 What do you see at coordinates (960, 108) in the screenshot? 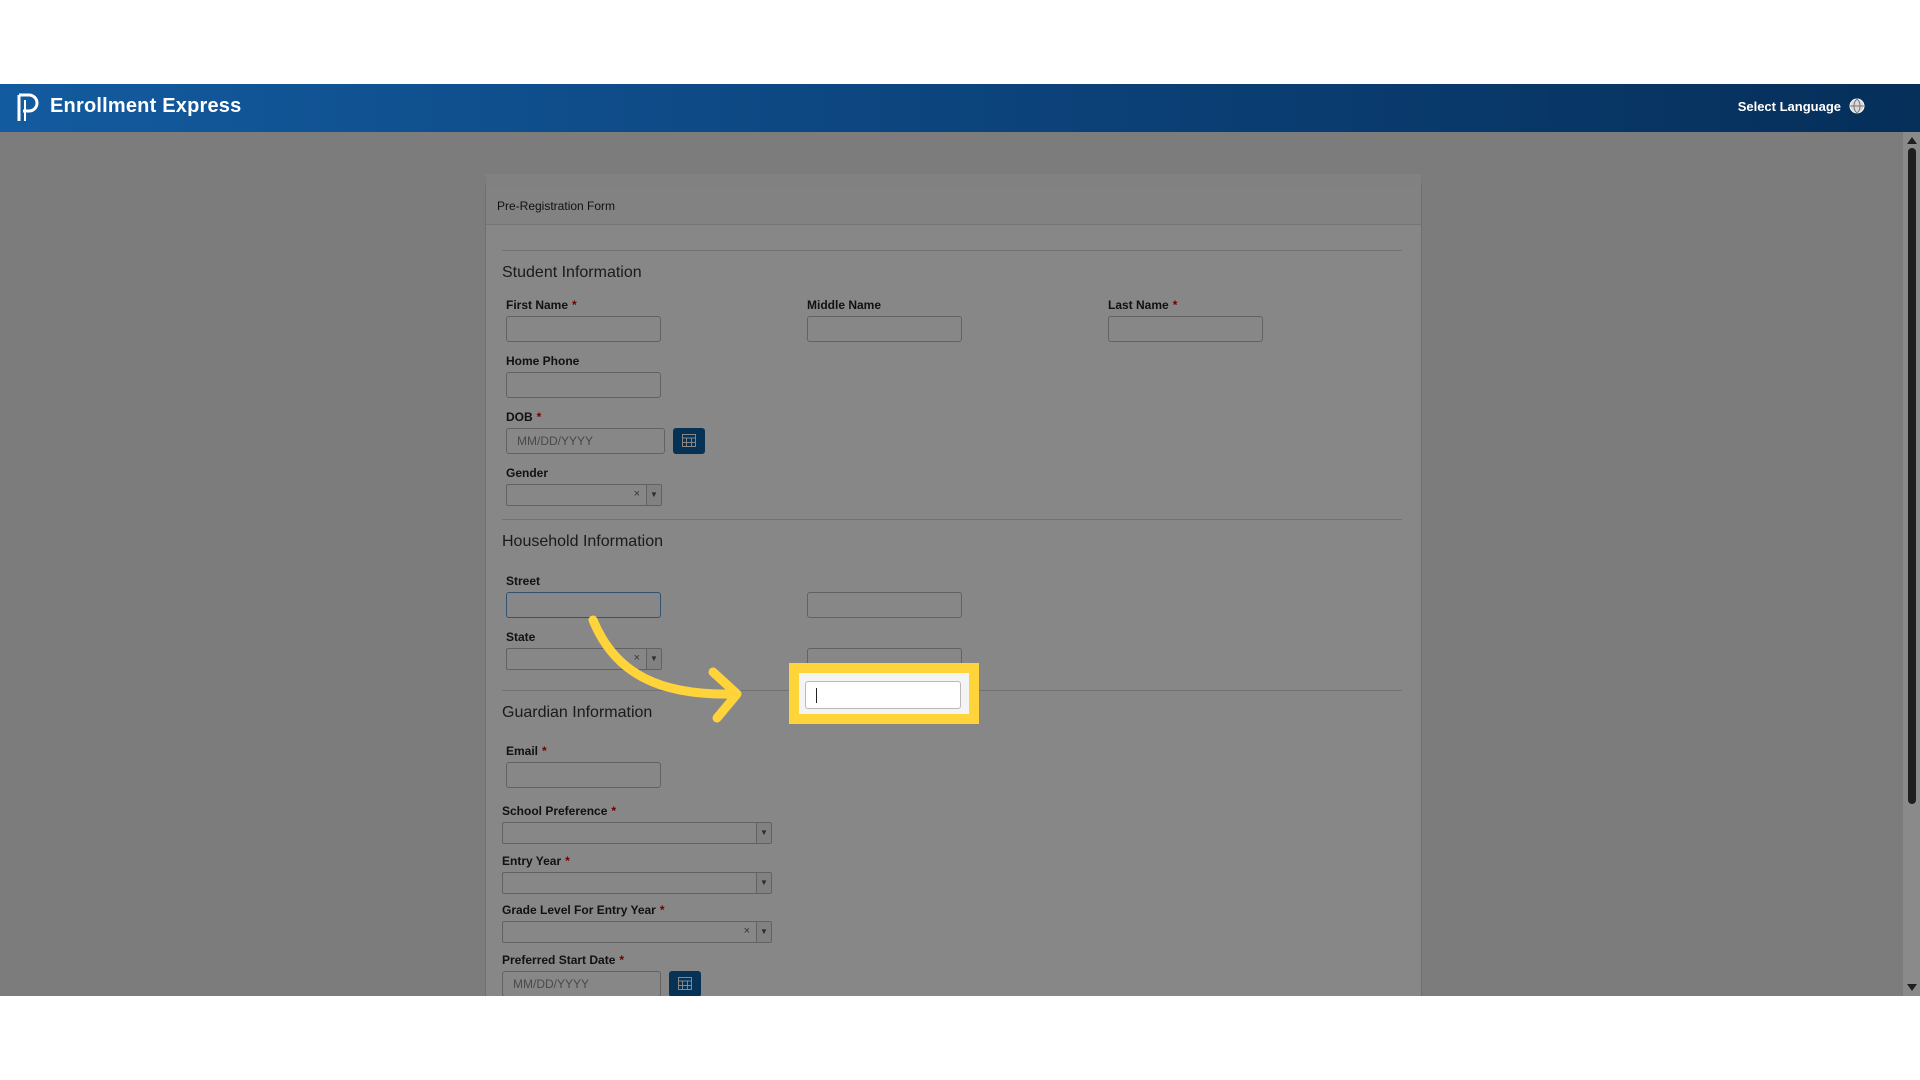
I see `top-bar: Enrollment Express Select Language` at bounding box center [960, 108].